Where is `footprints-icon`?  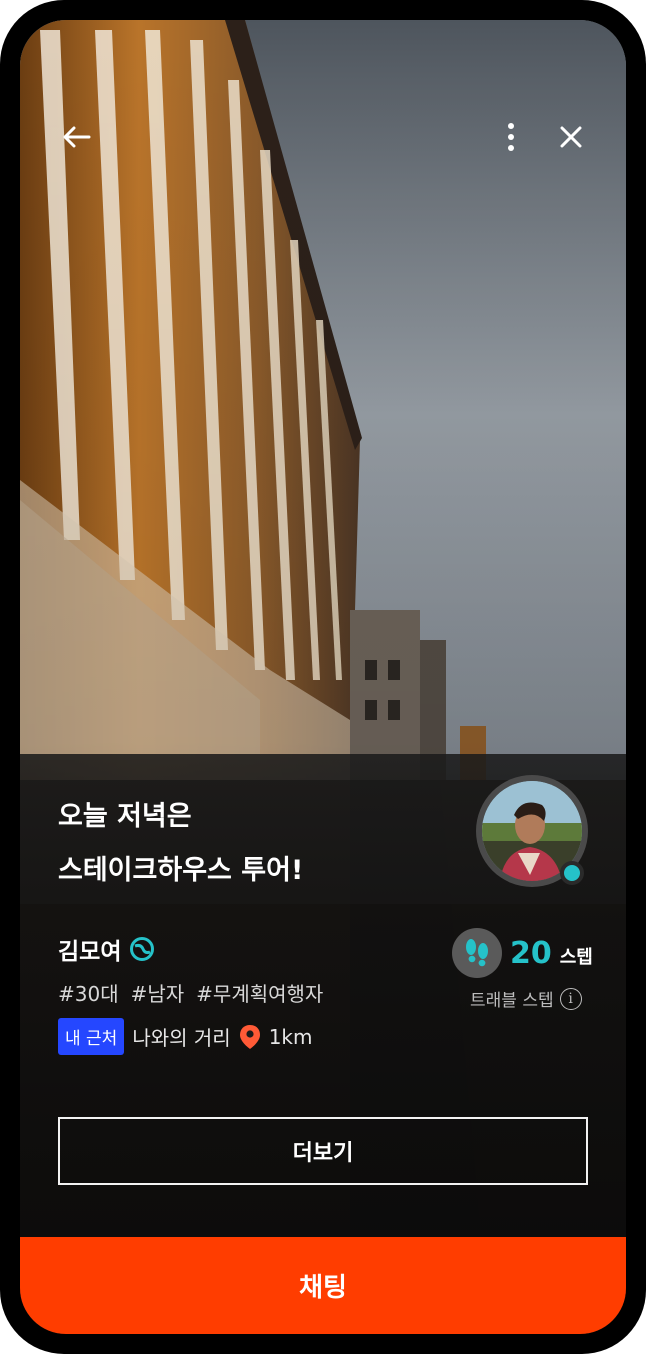 footprints-icon is located at coordinates (477, 953).